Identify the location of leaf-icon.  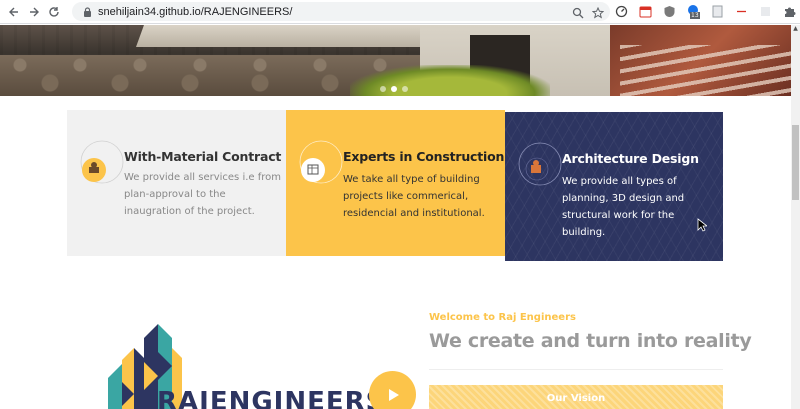
(765, 11).